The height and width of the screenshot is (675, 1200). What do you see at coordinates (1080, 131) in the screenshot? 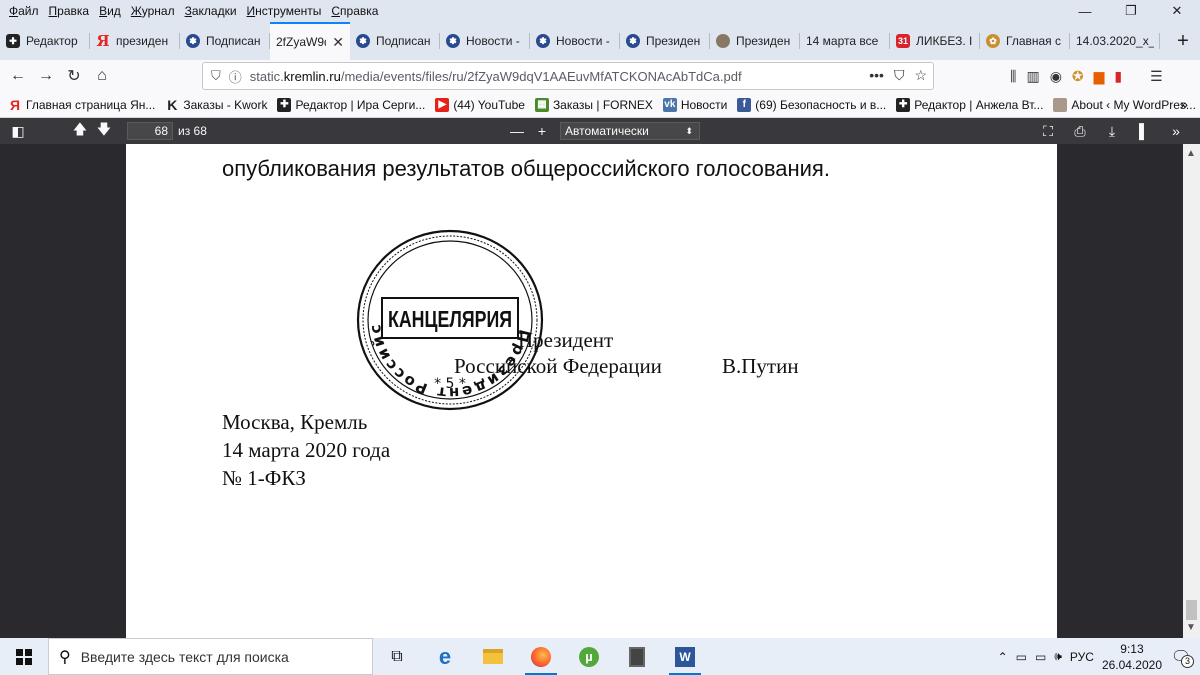
I see `print-icon: ⎙` at bounding box center [1080, 131].